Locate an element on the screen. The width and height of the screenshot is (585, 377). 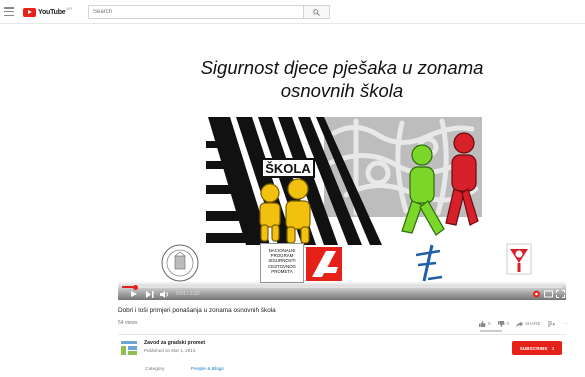
sentiment-bar is located at coordinates (491, 331).